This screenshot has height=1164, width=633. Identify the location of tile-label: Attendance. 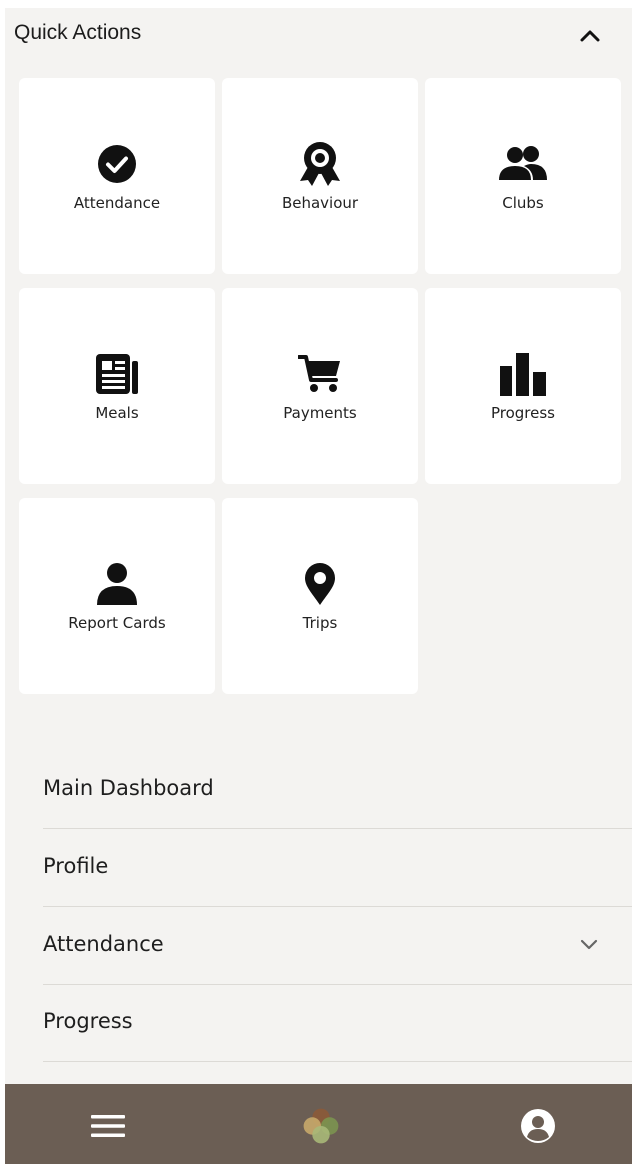
(117, 203).